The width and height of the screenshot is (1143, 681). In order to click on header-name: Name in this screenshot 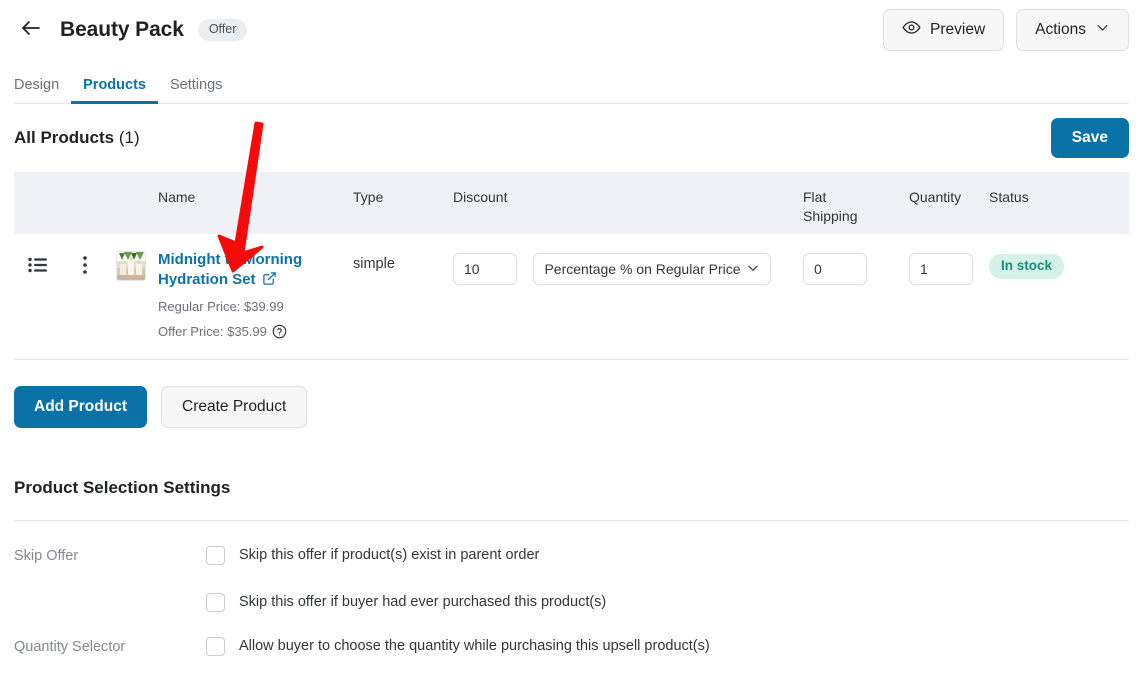, I will do `click(177, 197)`.